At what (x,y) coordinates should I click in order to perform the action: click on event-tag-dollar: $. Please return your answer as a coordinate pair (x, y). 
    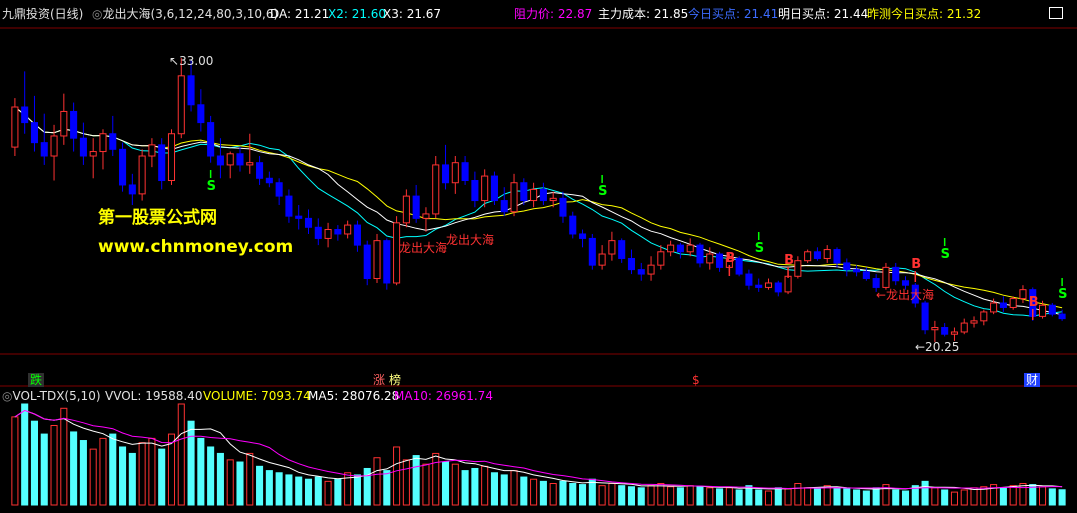
    Looking at the image, I should click on (696, 380).